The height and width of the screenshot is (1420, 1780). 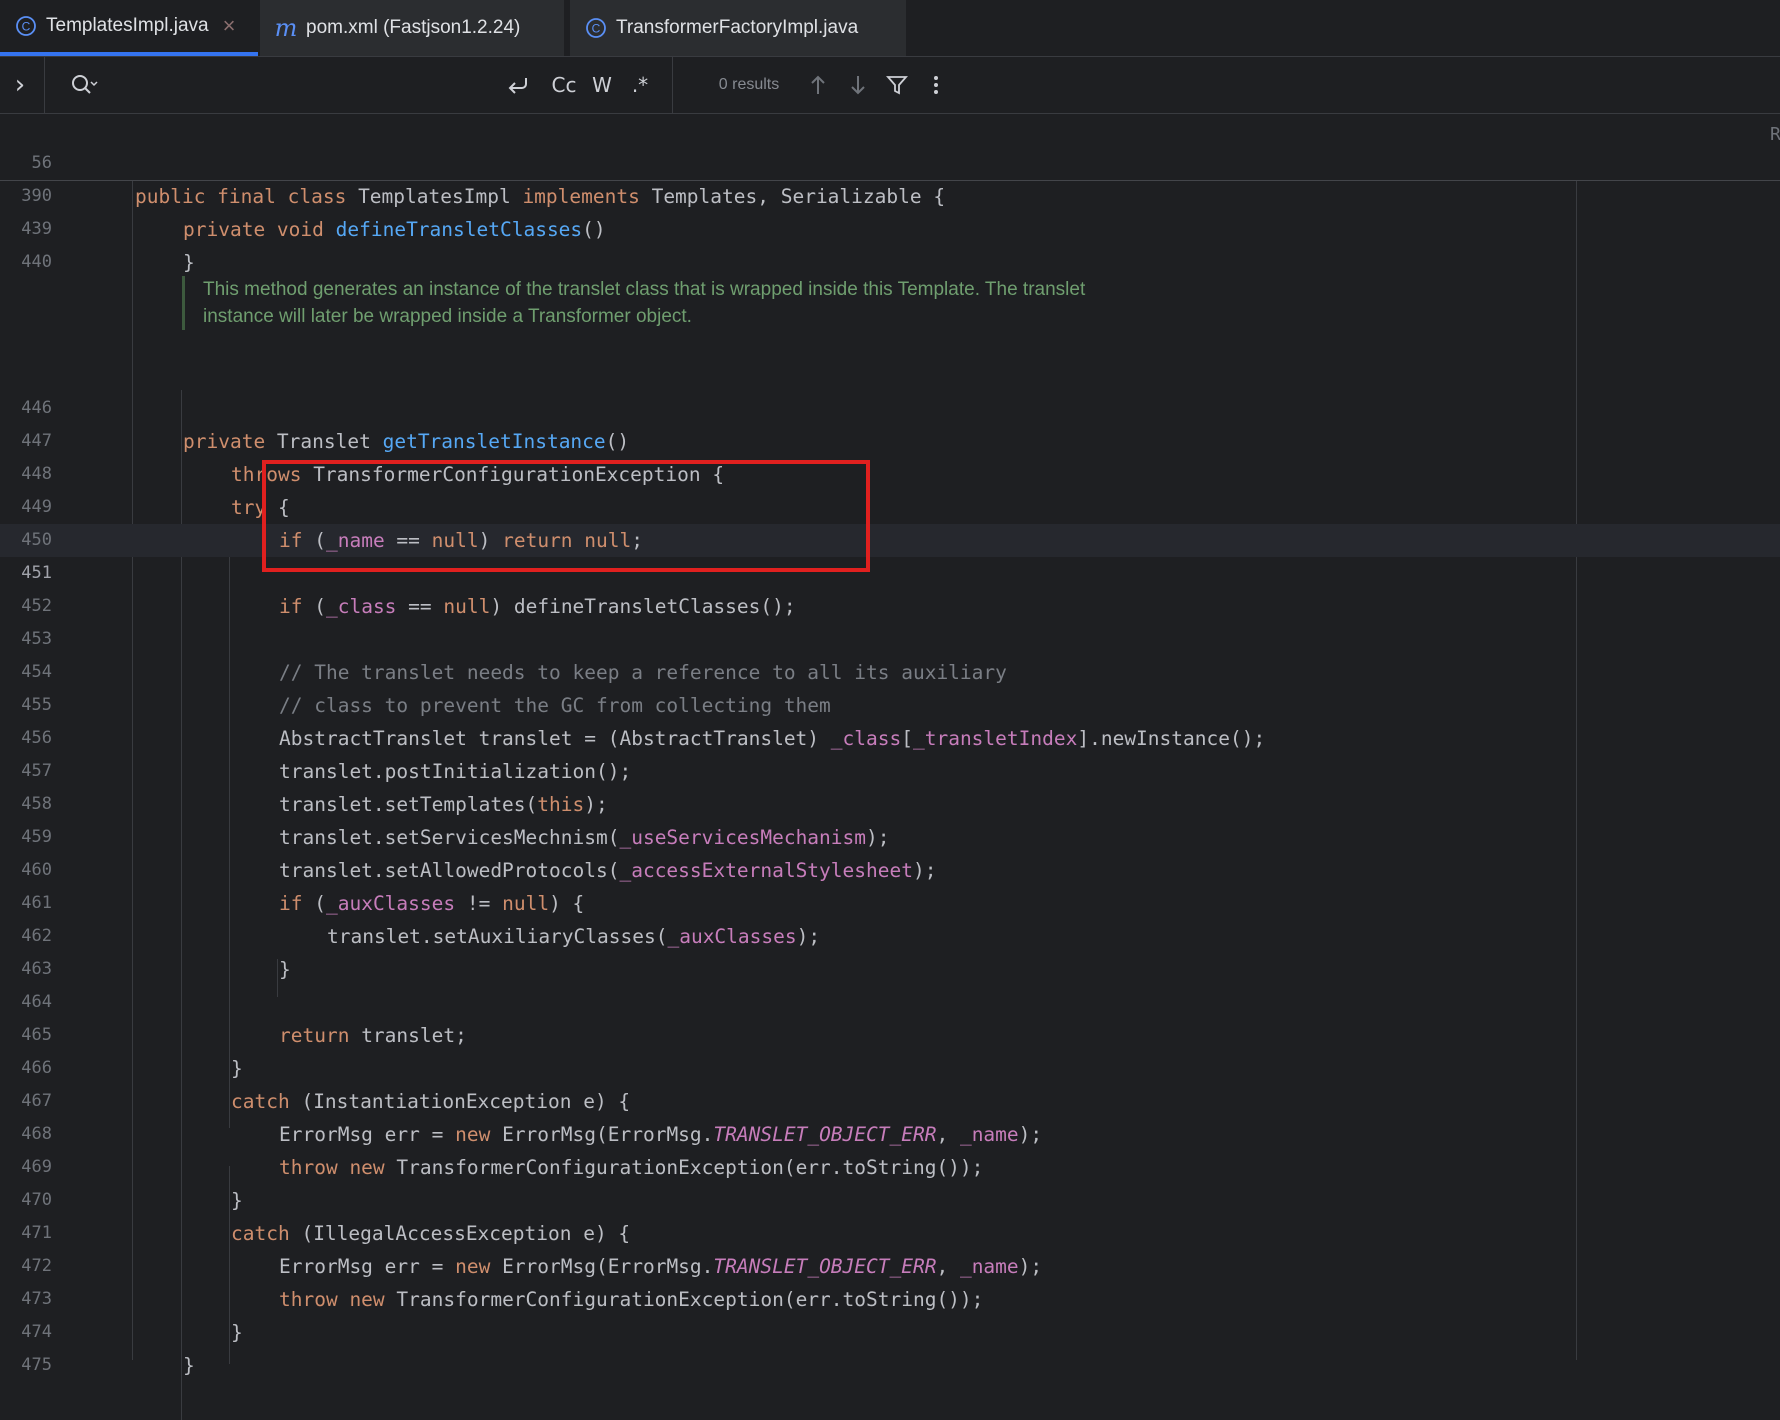 I want to click on search-results-count: 0 results, so click(x=749, y=84).